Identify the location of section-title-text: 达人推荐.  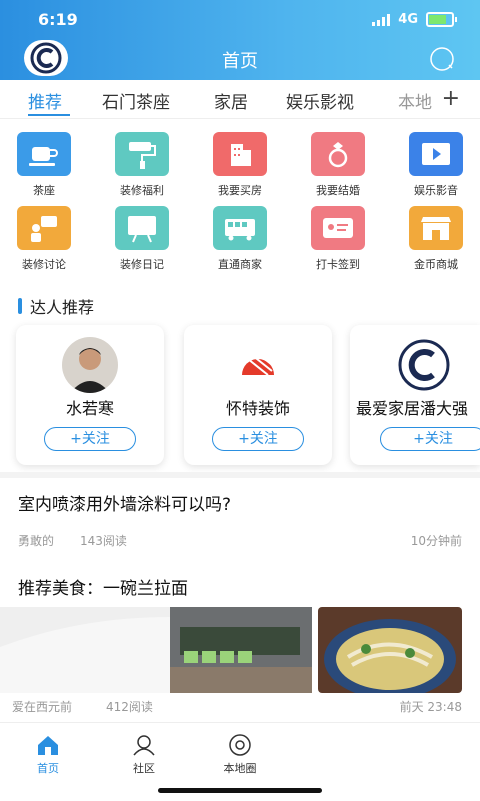
(62, 307).